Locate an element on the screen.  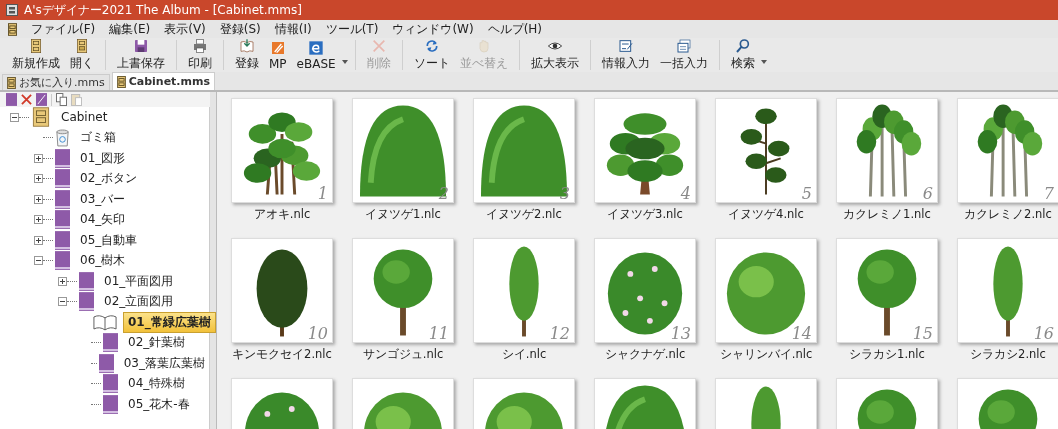
thumbnail-card: 13 is located at coordinates (645, 290).